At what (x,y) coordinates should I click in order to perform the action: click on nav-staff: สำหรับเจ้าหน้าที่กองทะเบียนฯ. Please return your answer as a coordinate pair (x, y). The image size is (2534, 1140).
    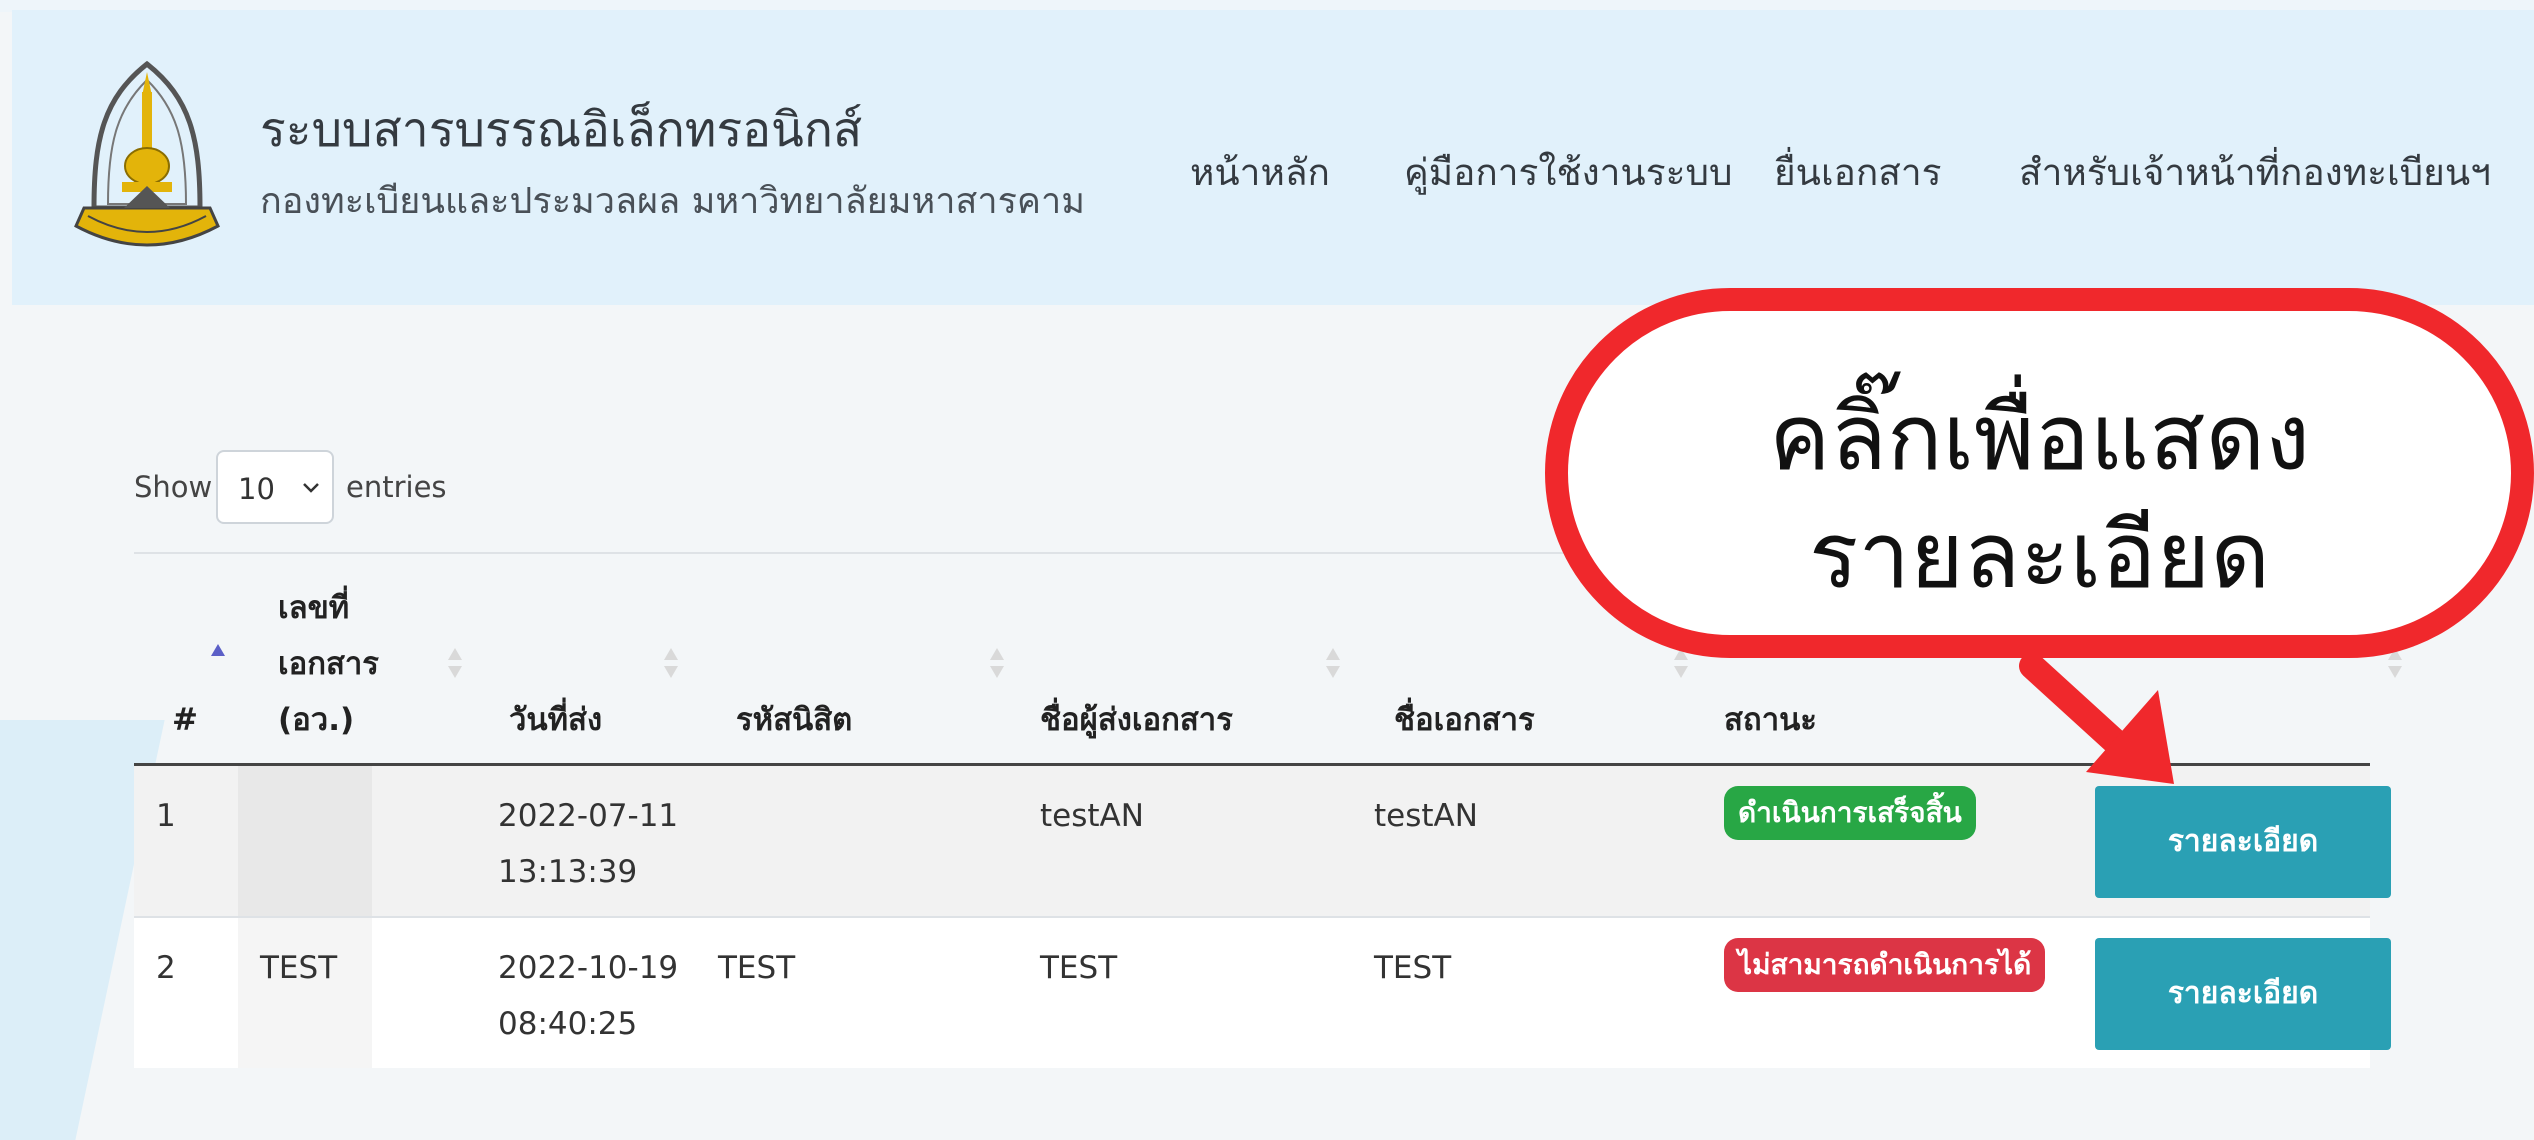
    Looking at the image, I should click on (2255, 172).